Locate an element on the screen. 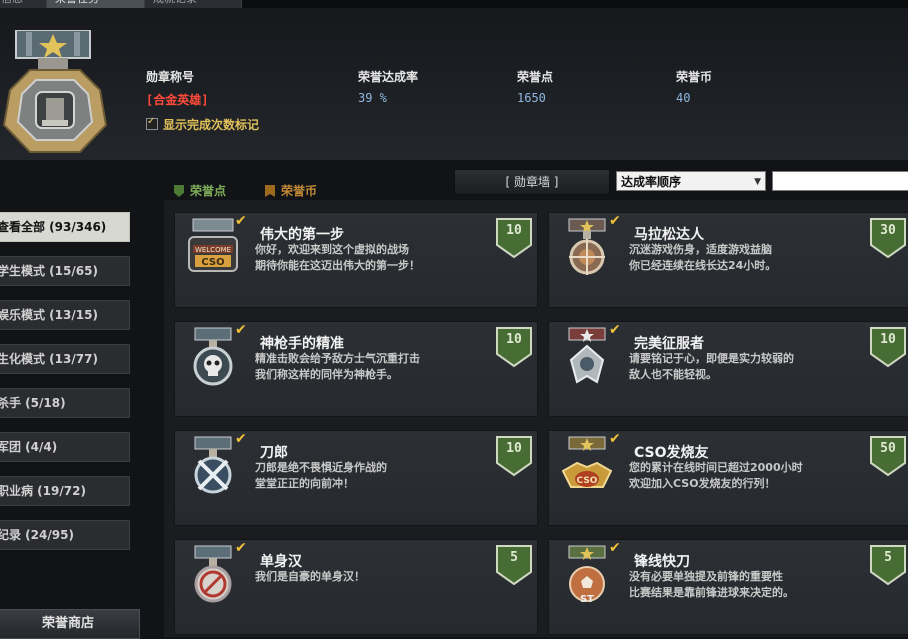 The image size is (908, 639). sort-select: 达成率顺序 ▼ is located at coordinates (691, 181).